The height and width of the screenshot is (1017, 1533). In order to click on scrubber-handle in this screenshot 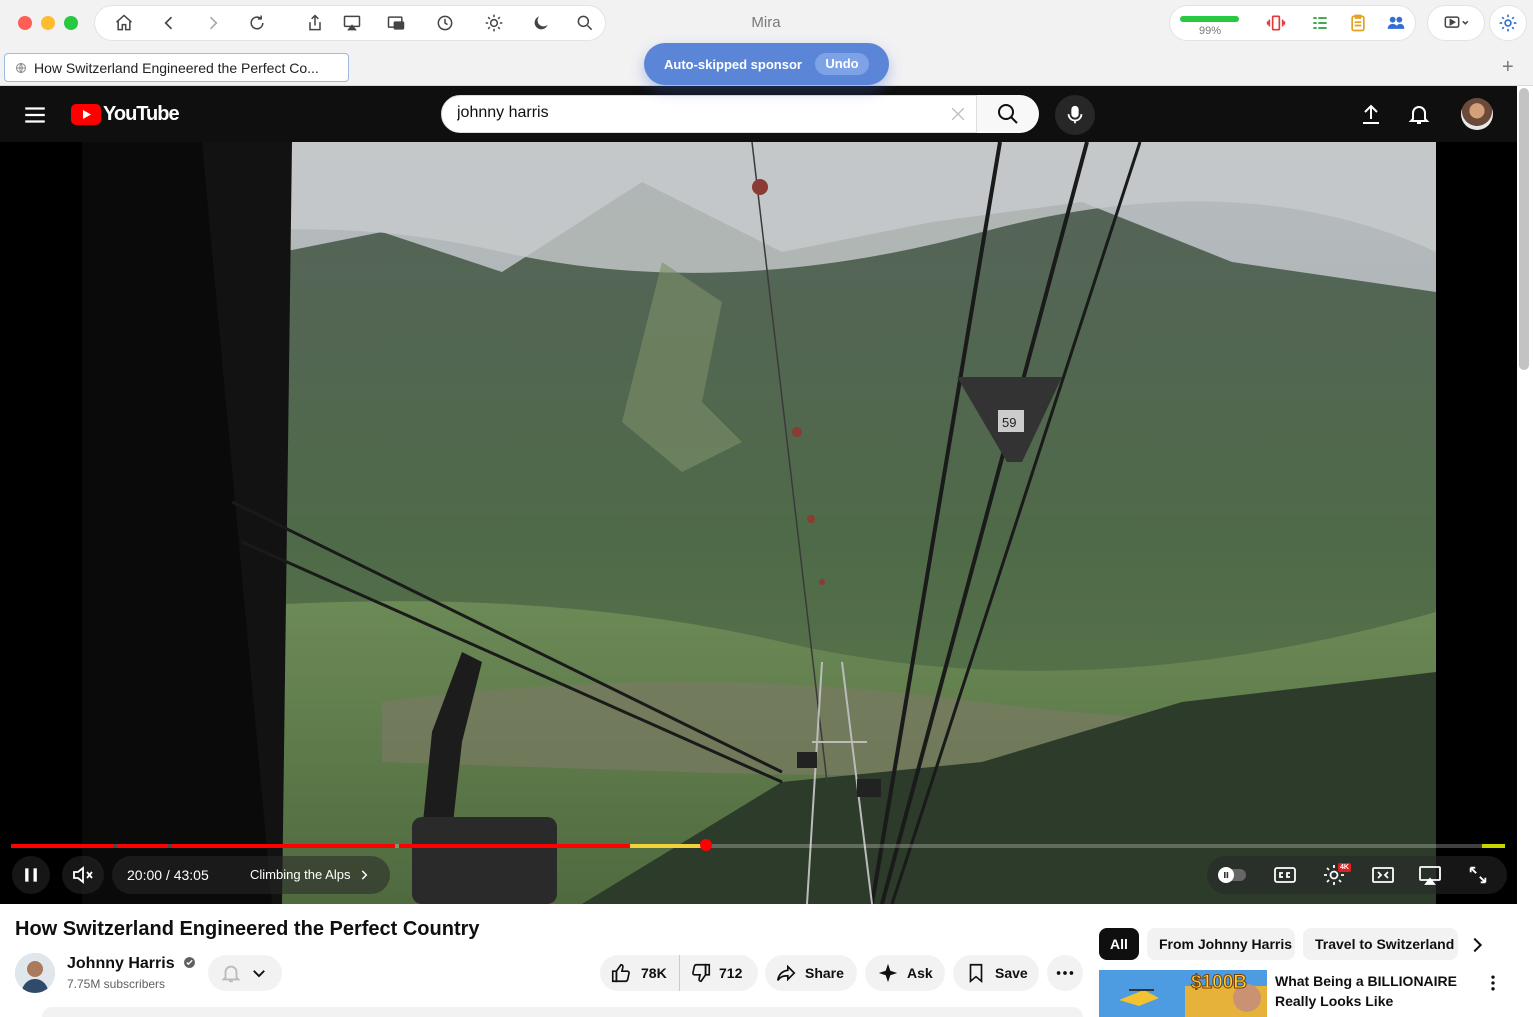, I will do `click(705, 845)`.